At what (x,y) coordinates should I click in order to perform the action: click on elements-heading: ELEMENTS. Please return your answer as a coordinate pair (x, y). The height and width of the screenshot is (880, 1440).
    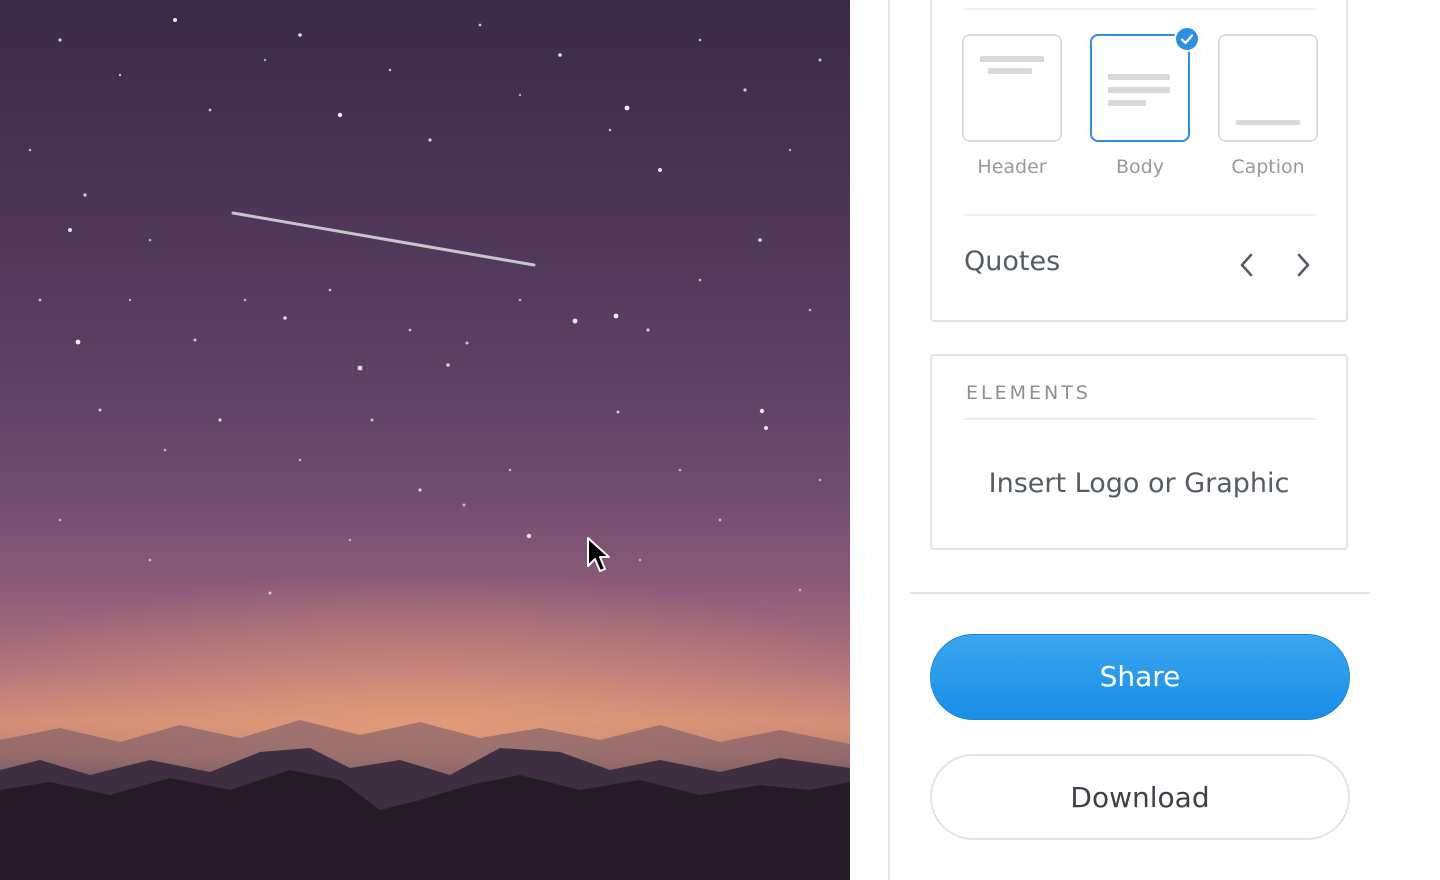
    Looking at the image, I should click on (1028, 393).